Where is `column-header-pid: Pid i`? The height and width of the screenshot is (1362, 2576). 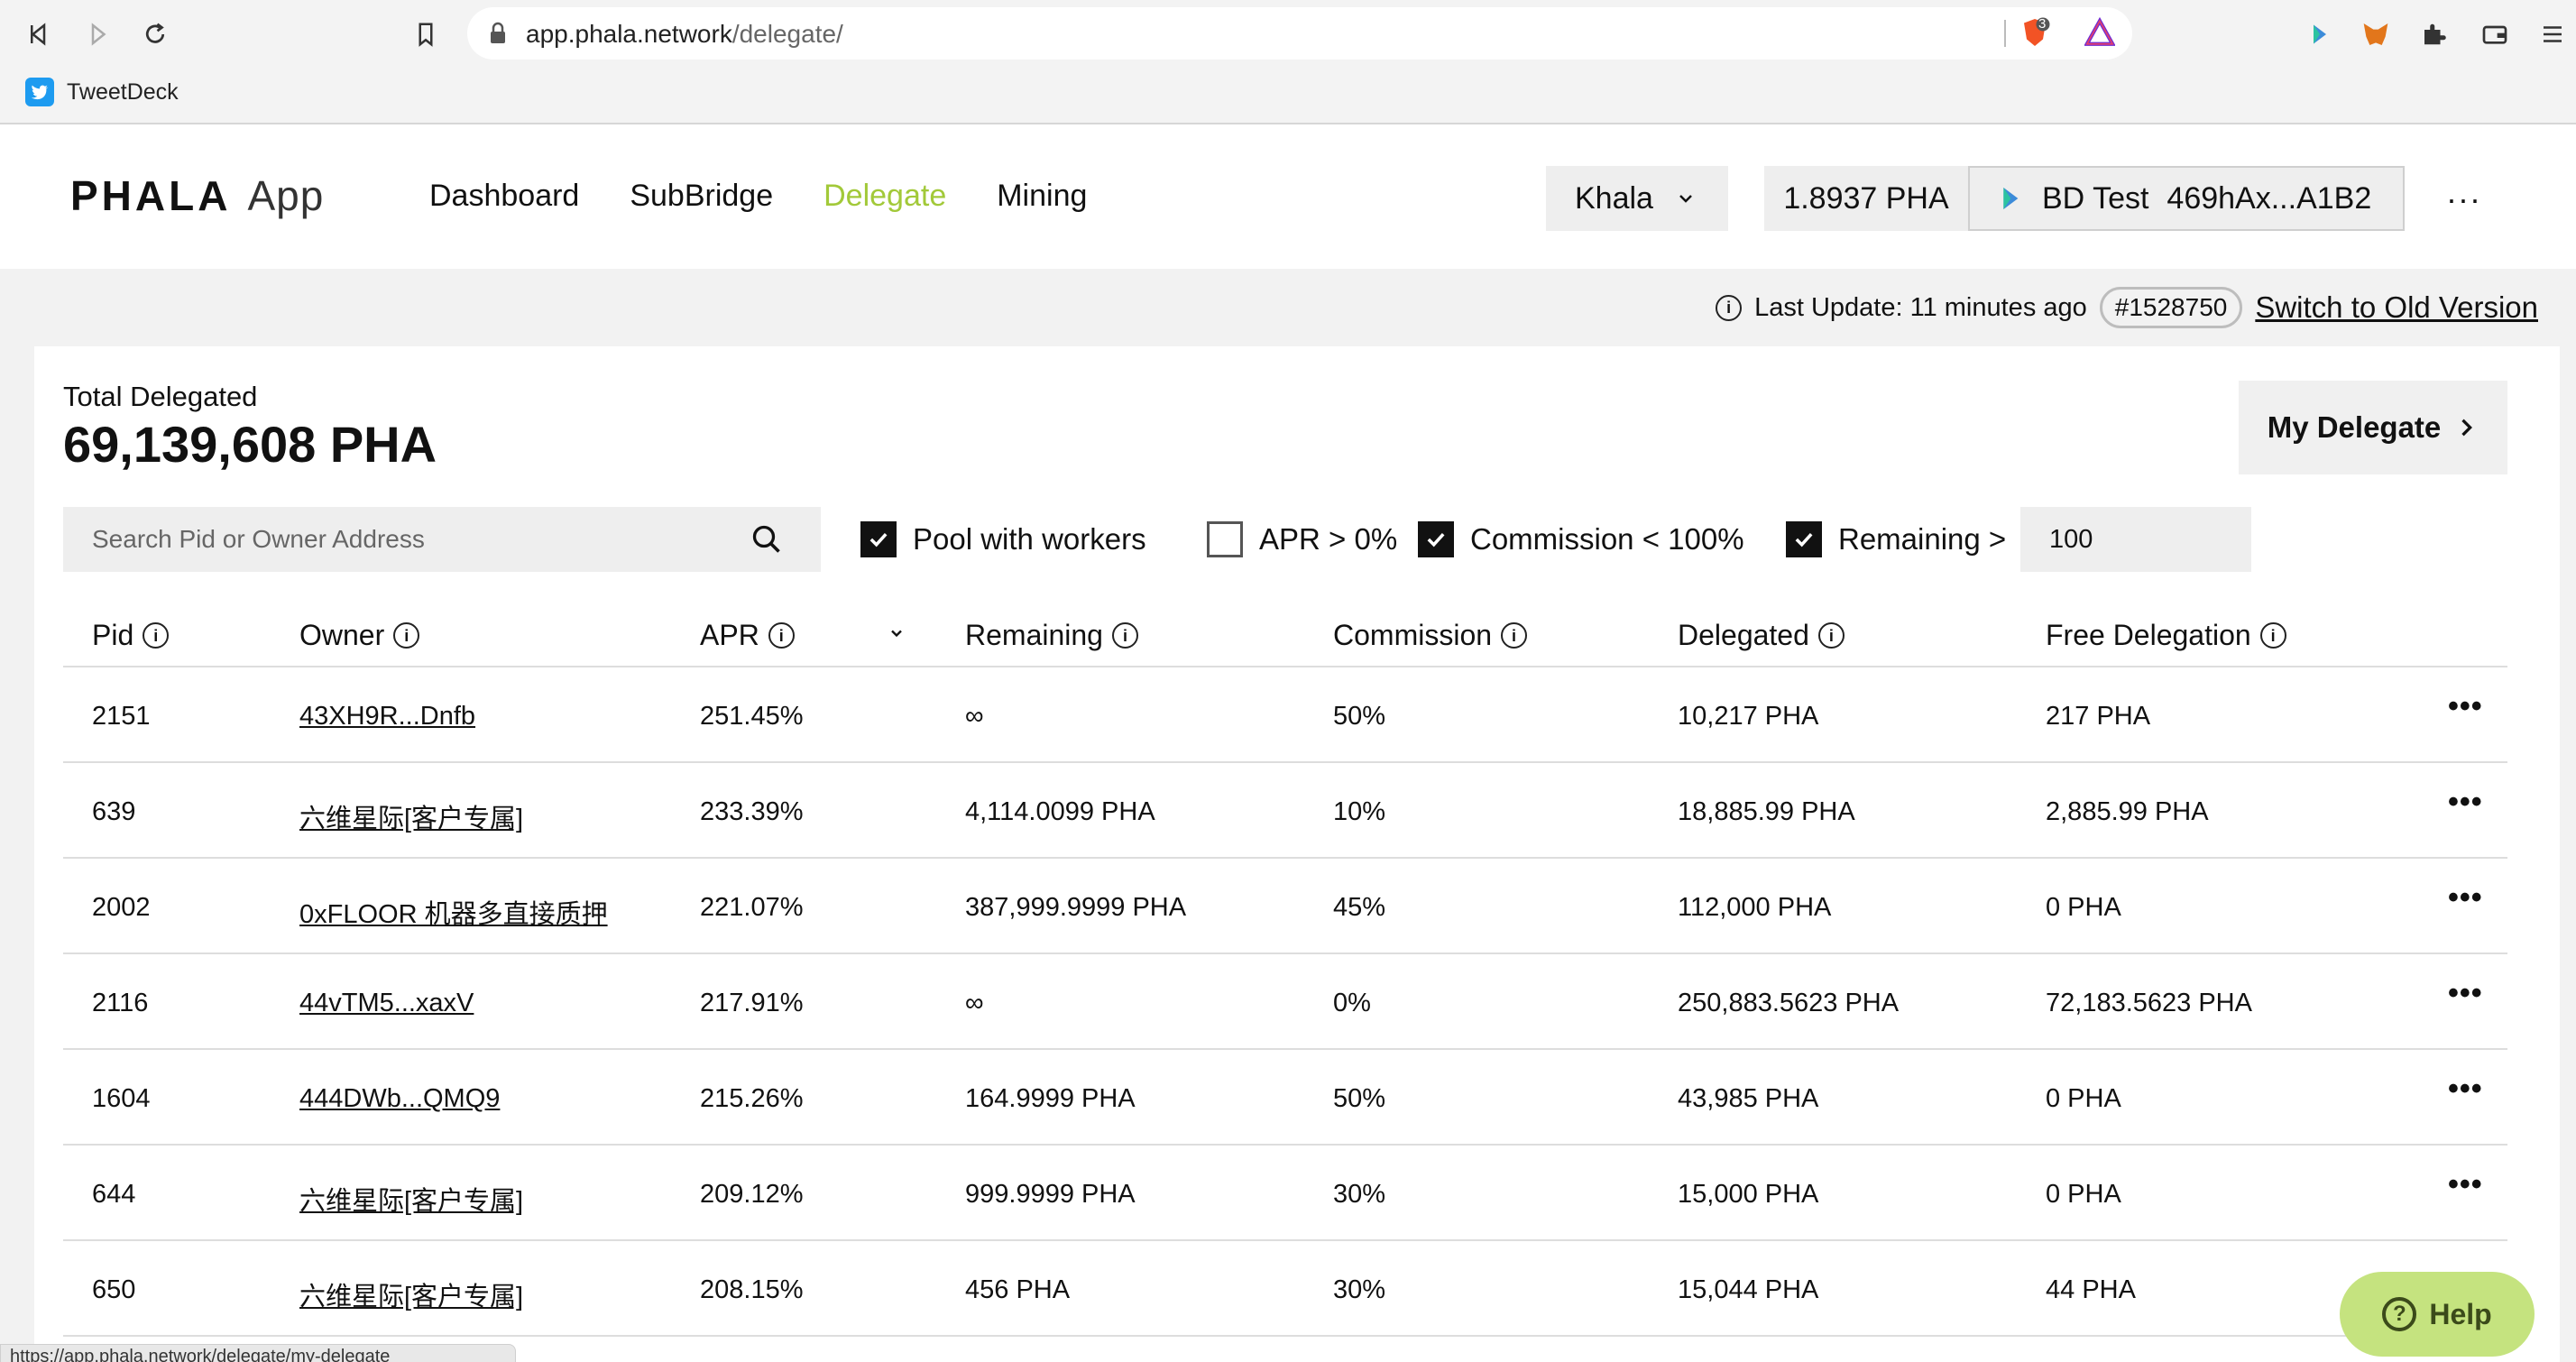 column-header-pid: Pid i is located at coordinates (131, 635).